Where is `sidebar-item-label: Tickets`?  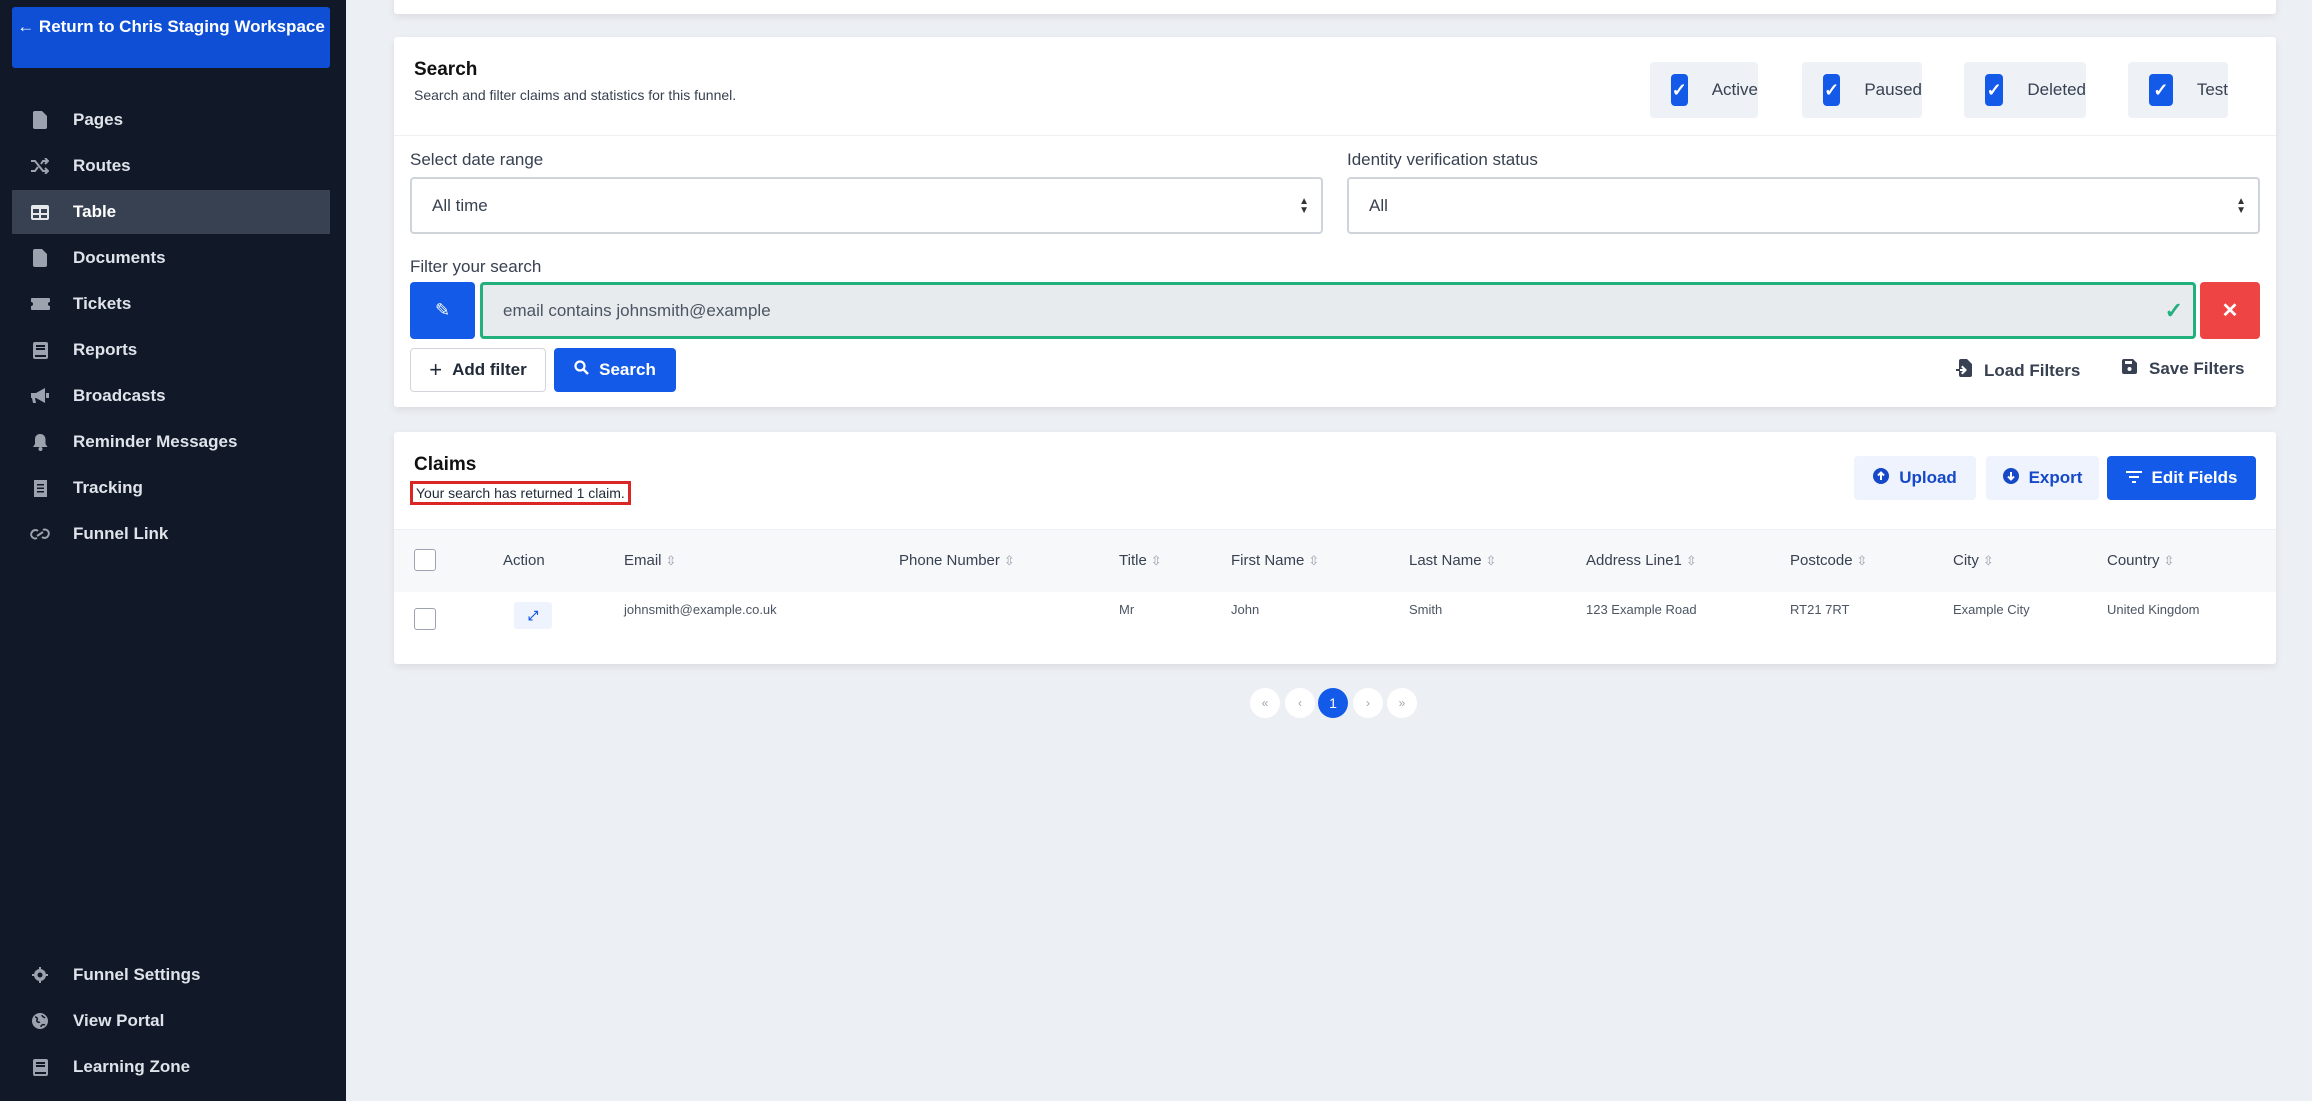
sidebar-item-label: Tickets is located at coordinates (102, 303).